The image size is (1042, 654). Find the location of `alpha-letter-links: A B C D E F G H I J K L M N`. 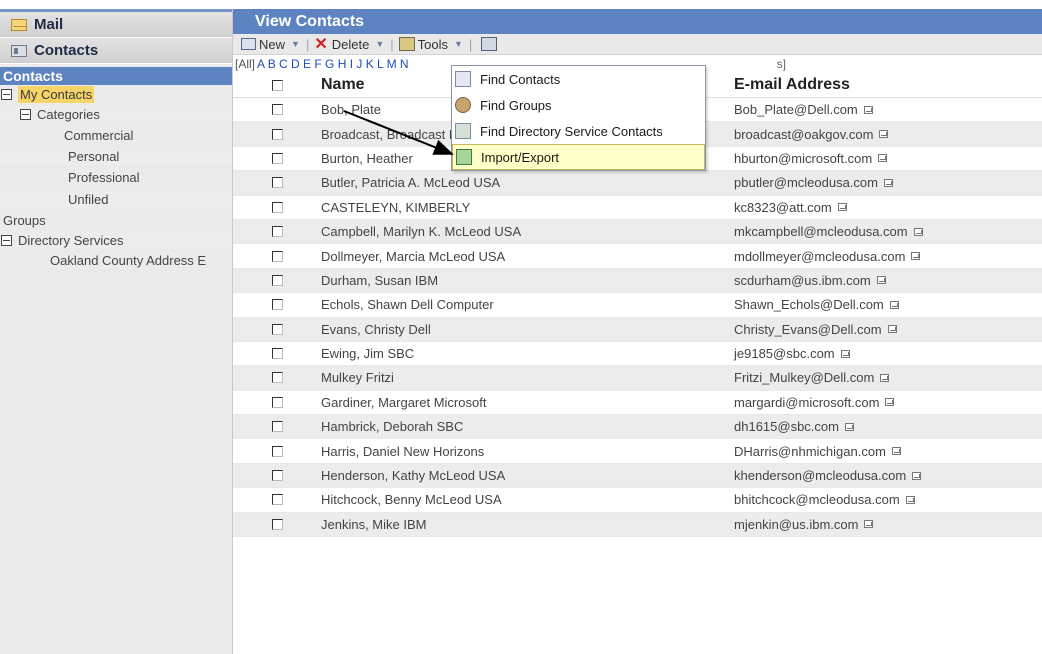

alpha-letter-links: A B C D E F G H I J K L M N is located at coordinates (333, 64).